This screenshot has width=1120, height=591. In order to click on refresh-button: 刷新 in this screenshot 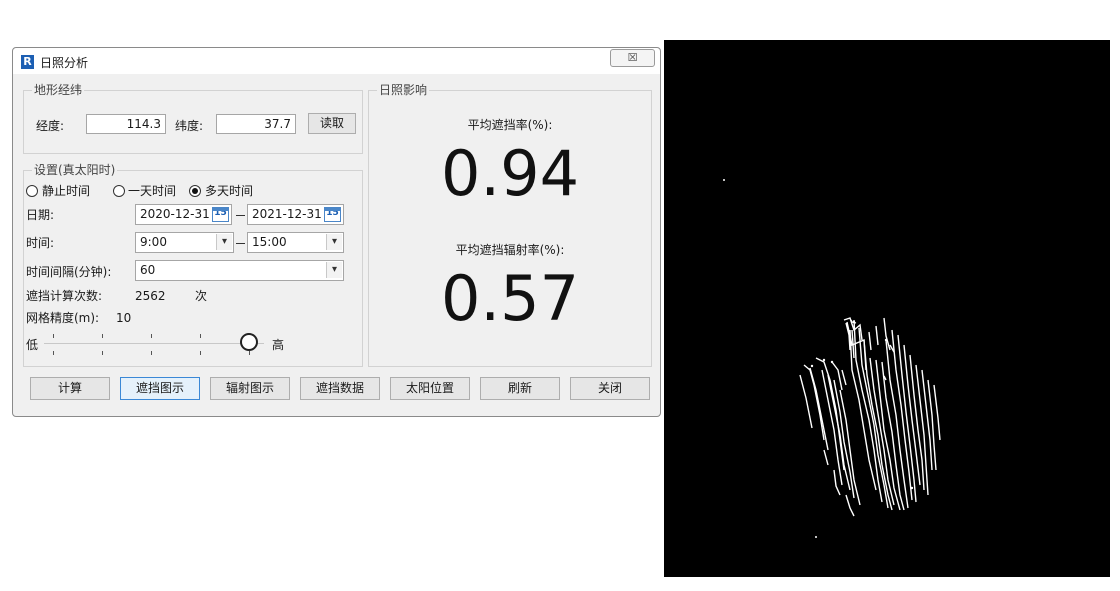, I will do `click(520, 388)`.